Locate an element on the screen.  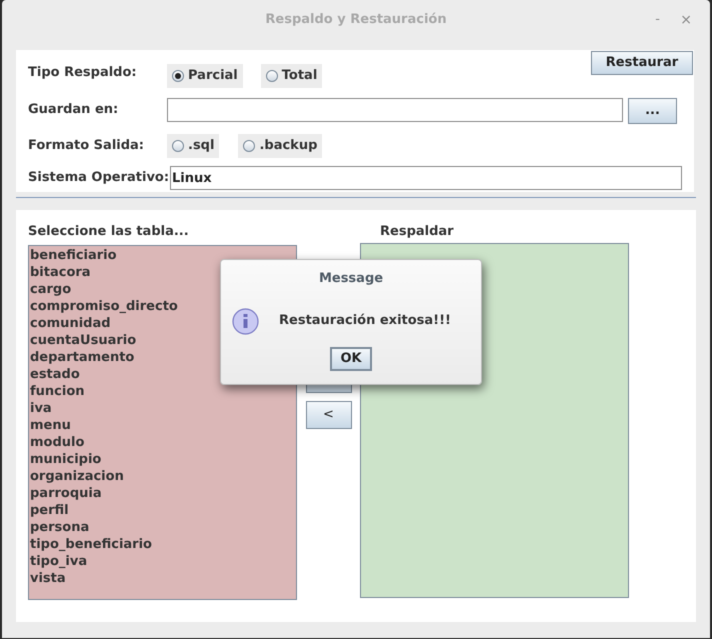
window-title: Respaldo y Restauración is located at coordinates (356, 20).